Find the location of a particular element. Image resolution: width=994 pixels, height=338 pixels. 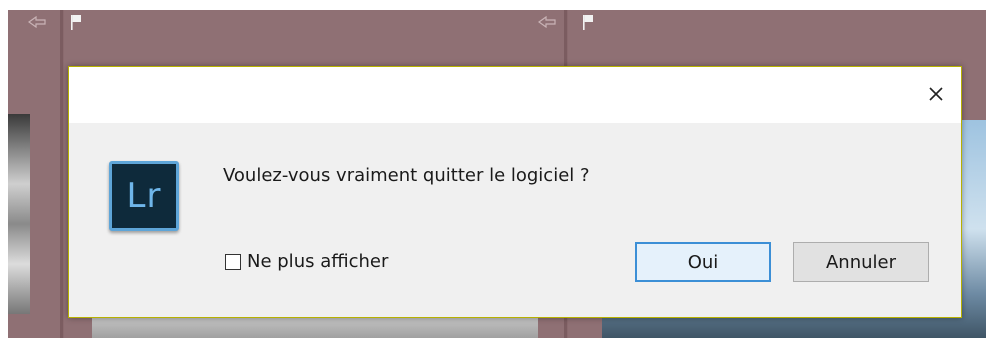

close-icon is located at coordinates (936, 94).